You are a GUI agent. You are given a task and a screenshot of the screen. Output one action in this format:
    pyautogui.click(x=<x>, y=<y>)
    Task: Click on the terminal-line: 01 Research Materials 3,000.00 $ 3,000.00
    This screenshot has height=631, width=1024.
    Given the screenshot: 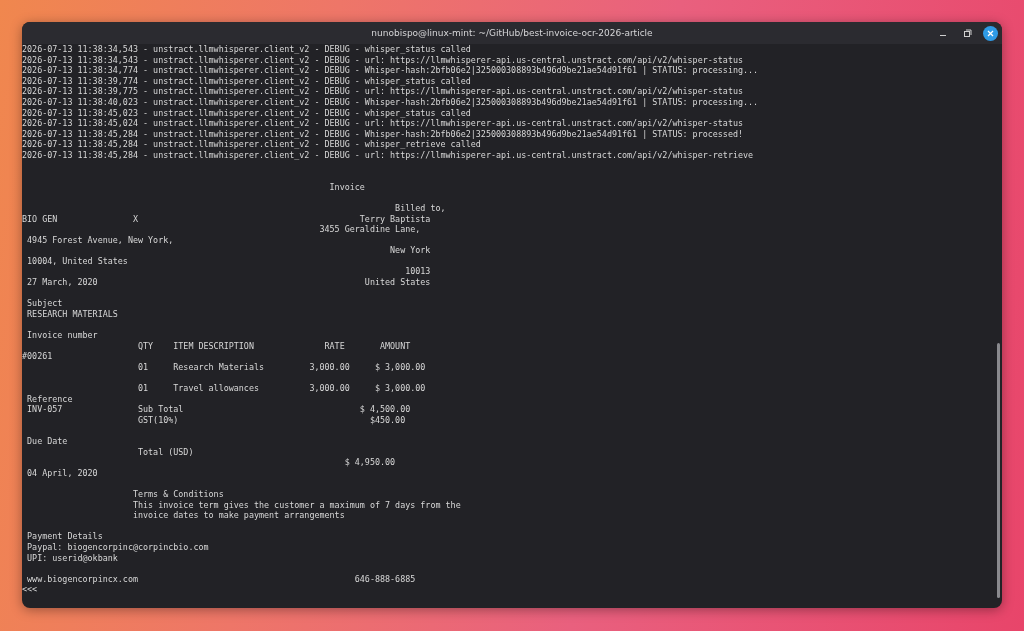 What is the action you would take?
    pyautogui.click(x=281, y=367)
    